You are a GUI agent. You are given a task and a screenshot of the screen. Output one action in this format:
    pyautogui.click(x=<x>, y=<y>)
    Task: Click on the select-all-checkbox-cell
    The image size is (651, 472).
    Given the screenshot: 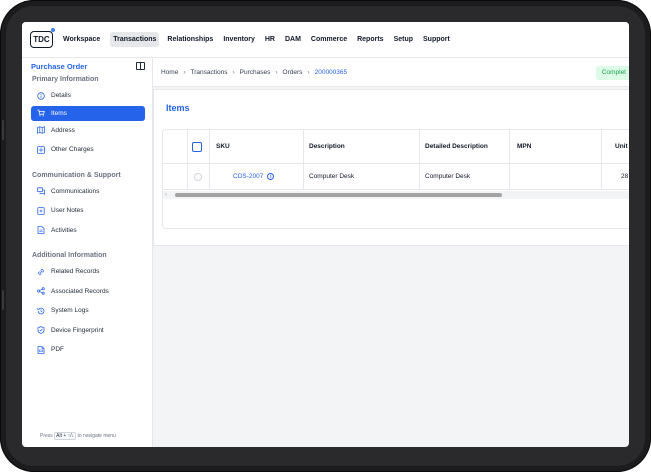 What is the action you would take?
    pyautogui.click(x=197, y=146)
    